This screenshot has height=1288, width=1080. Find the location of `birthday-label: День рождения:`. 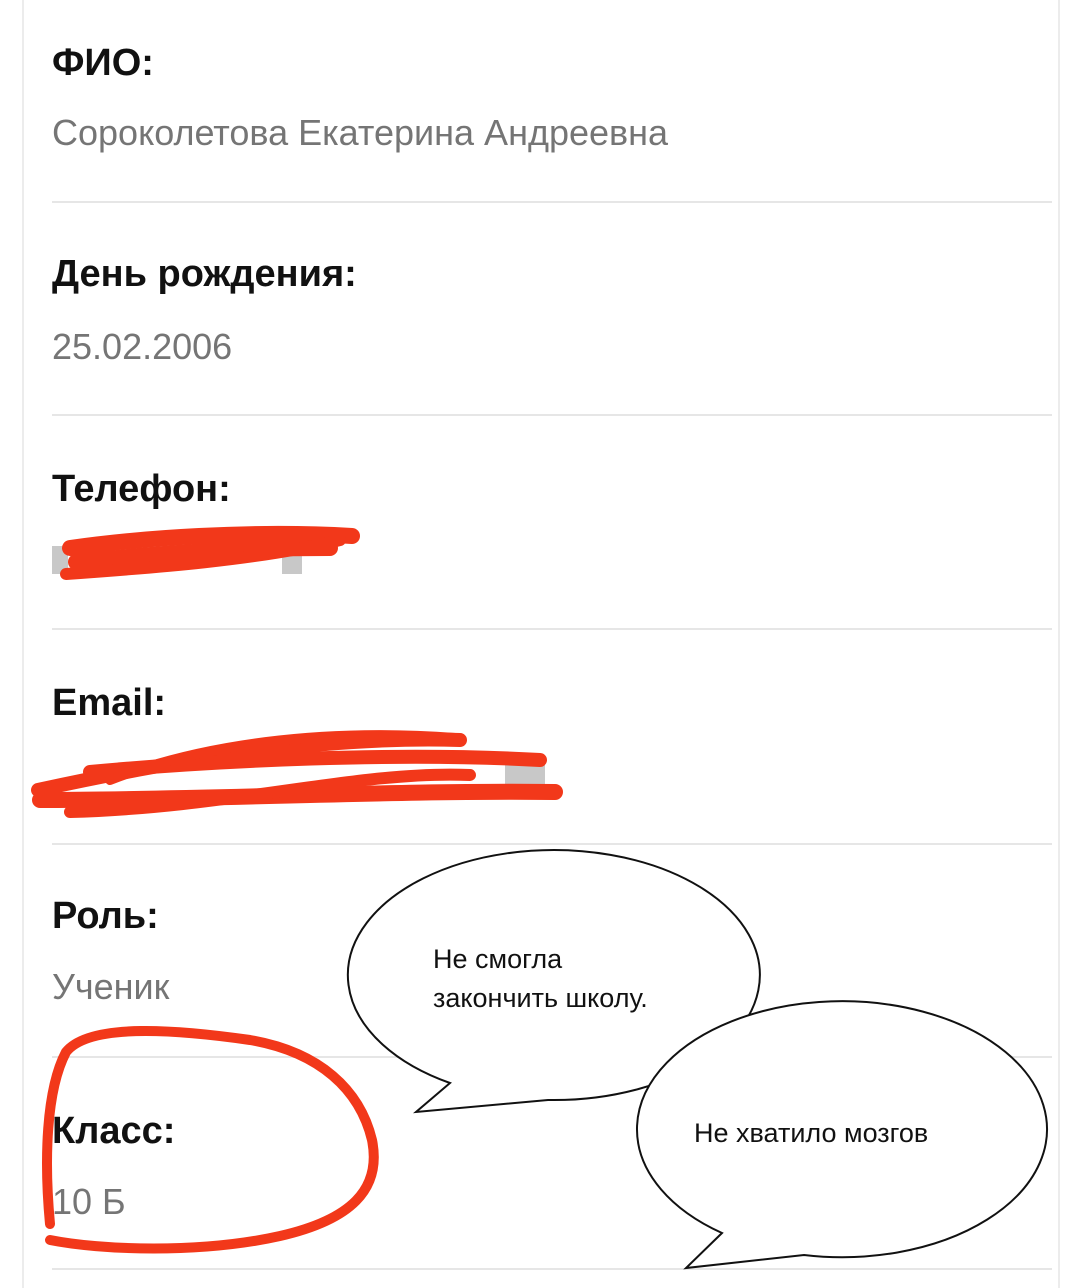

birthday-label: День рождения: is located at coordinates (204, 274).